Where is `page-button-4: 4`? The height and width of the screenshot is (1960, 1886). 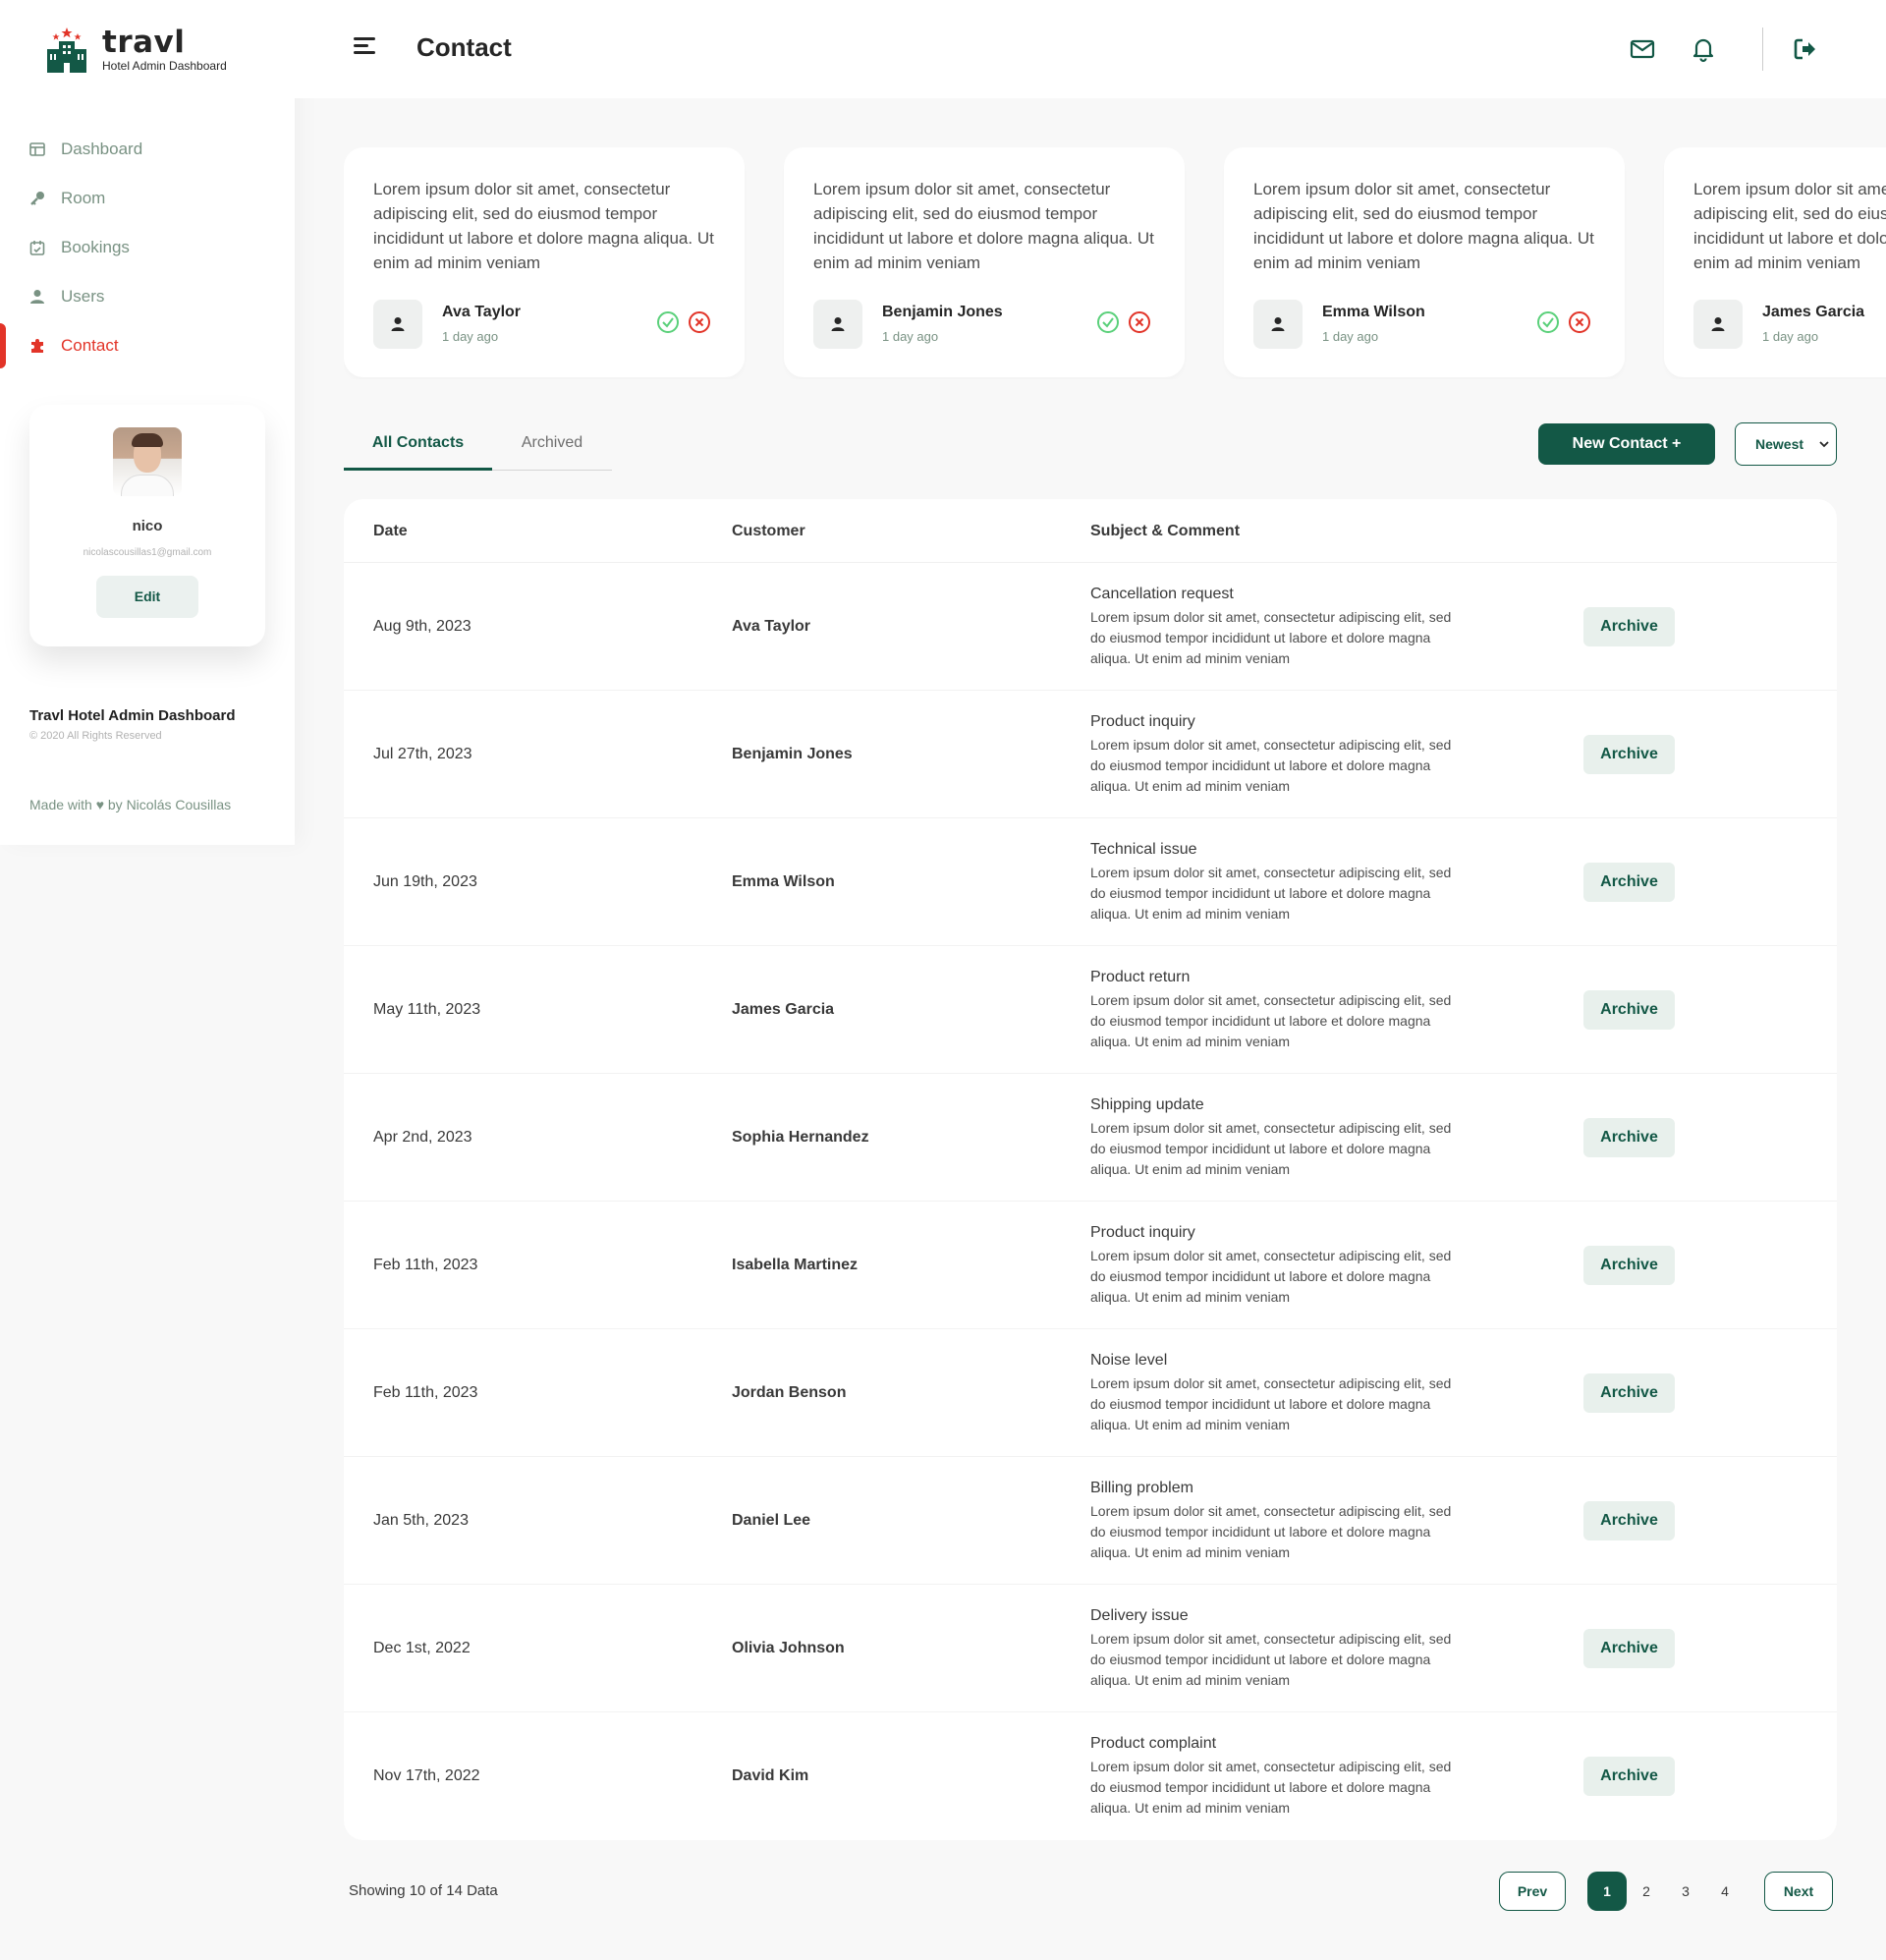 page-button-4: 4 is located at coordinates (1725, 1891).